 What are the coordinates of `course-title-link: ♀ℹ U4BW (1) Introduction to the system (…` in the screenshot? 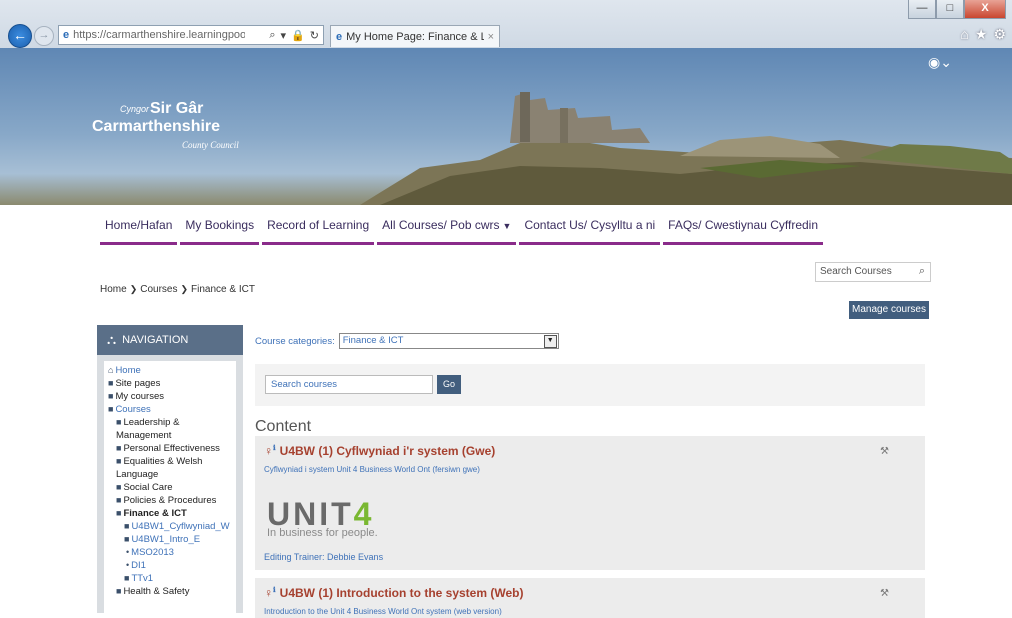 It's located at (393, 593).